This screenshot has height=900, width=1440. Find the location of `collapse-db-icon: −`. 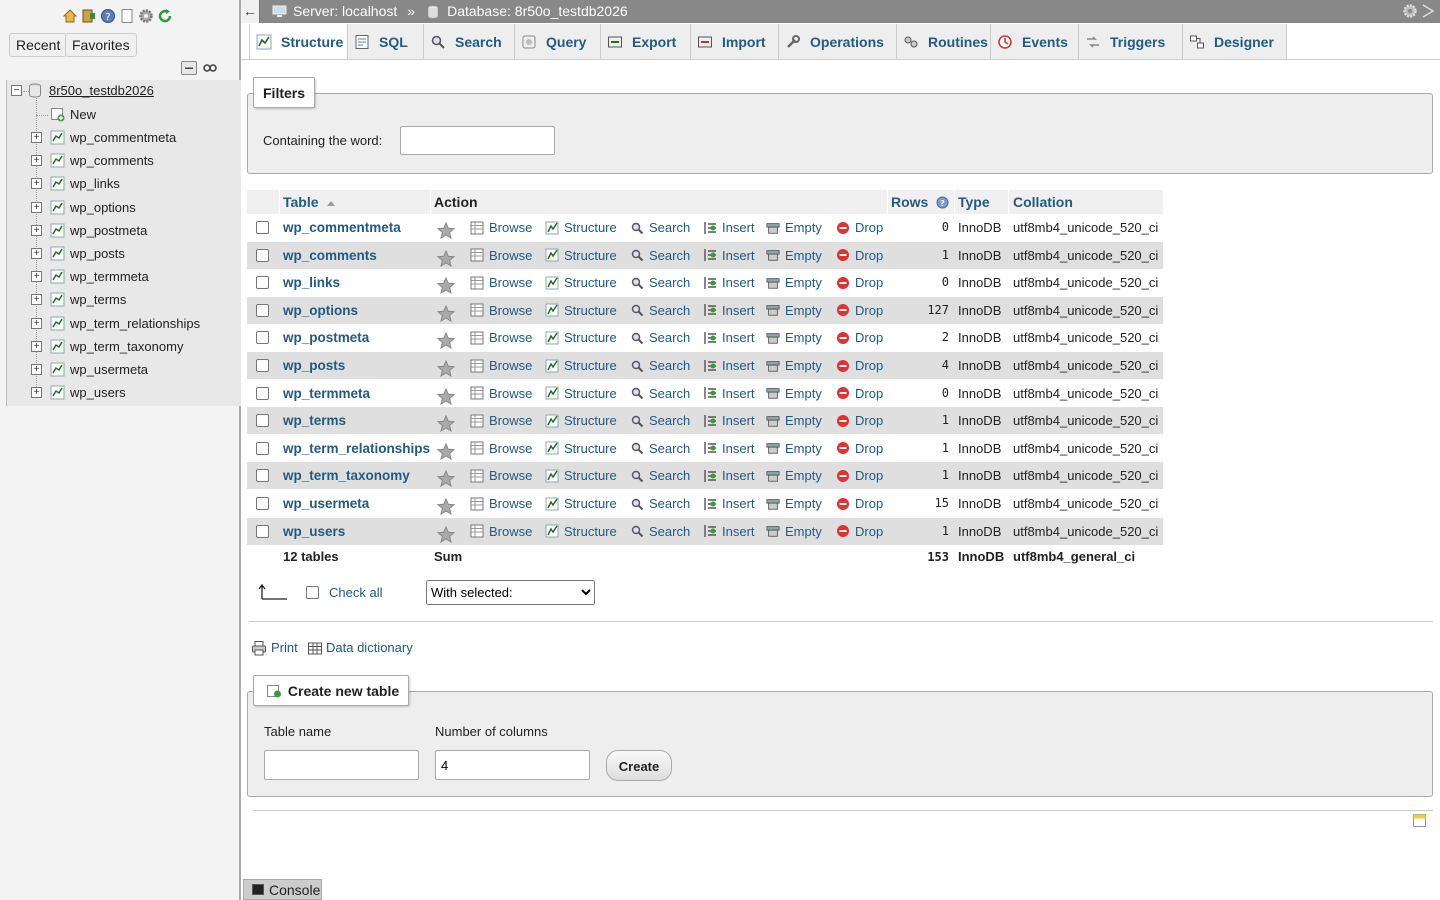

collapse-db-icon: − is located at coordinates (16, 90).